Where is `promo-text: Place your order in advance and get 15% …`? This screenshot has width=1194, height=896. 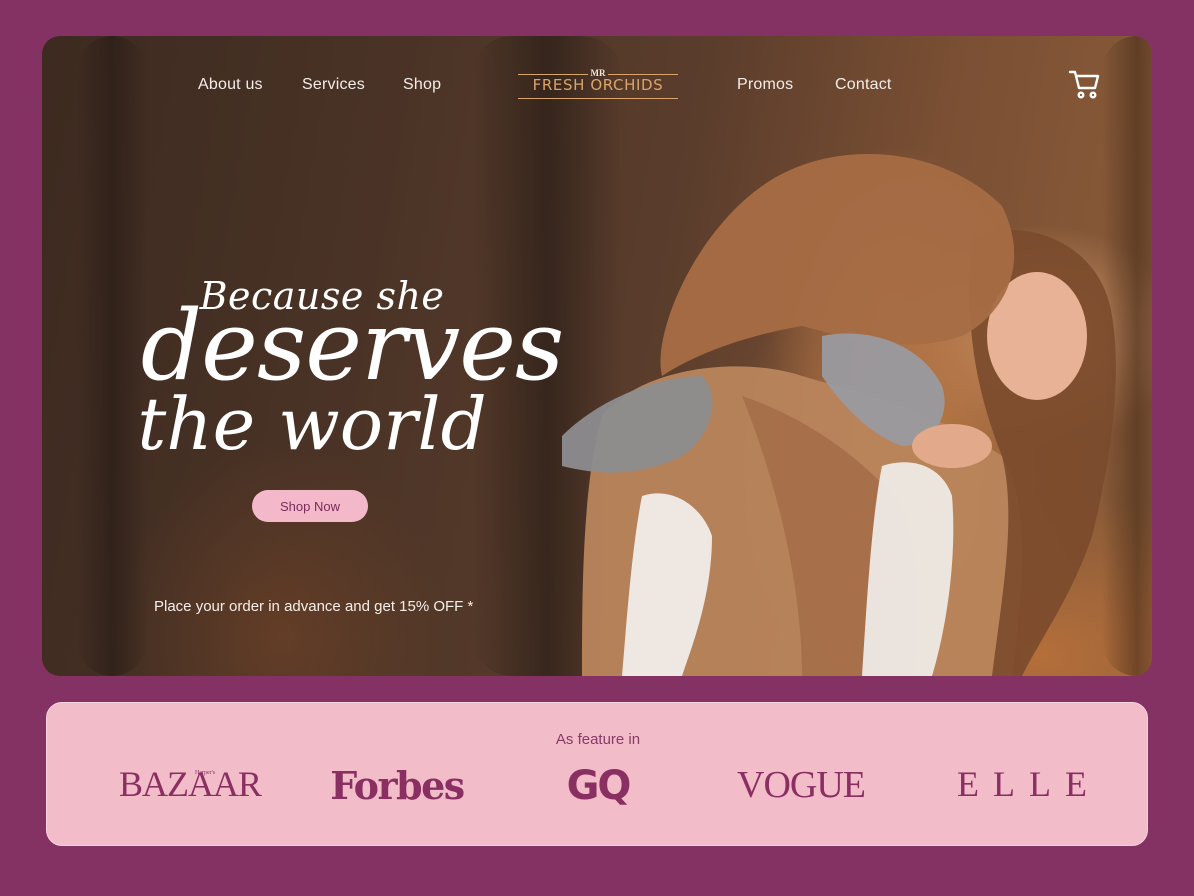
promo-text: Place your order in advance and get 15% … is located at coordinates (314, 606).